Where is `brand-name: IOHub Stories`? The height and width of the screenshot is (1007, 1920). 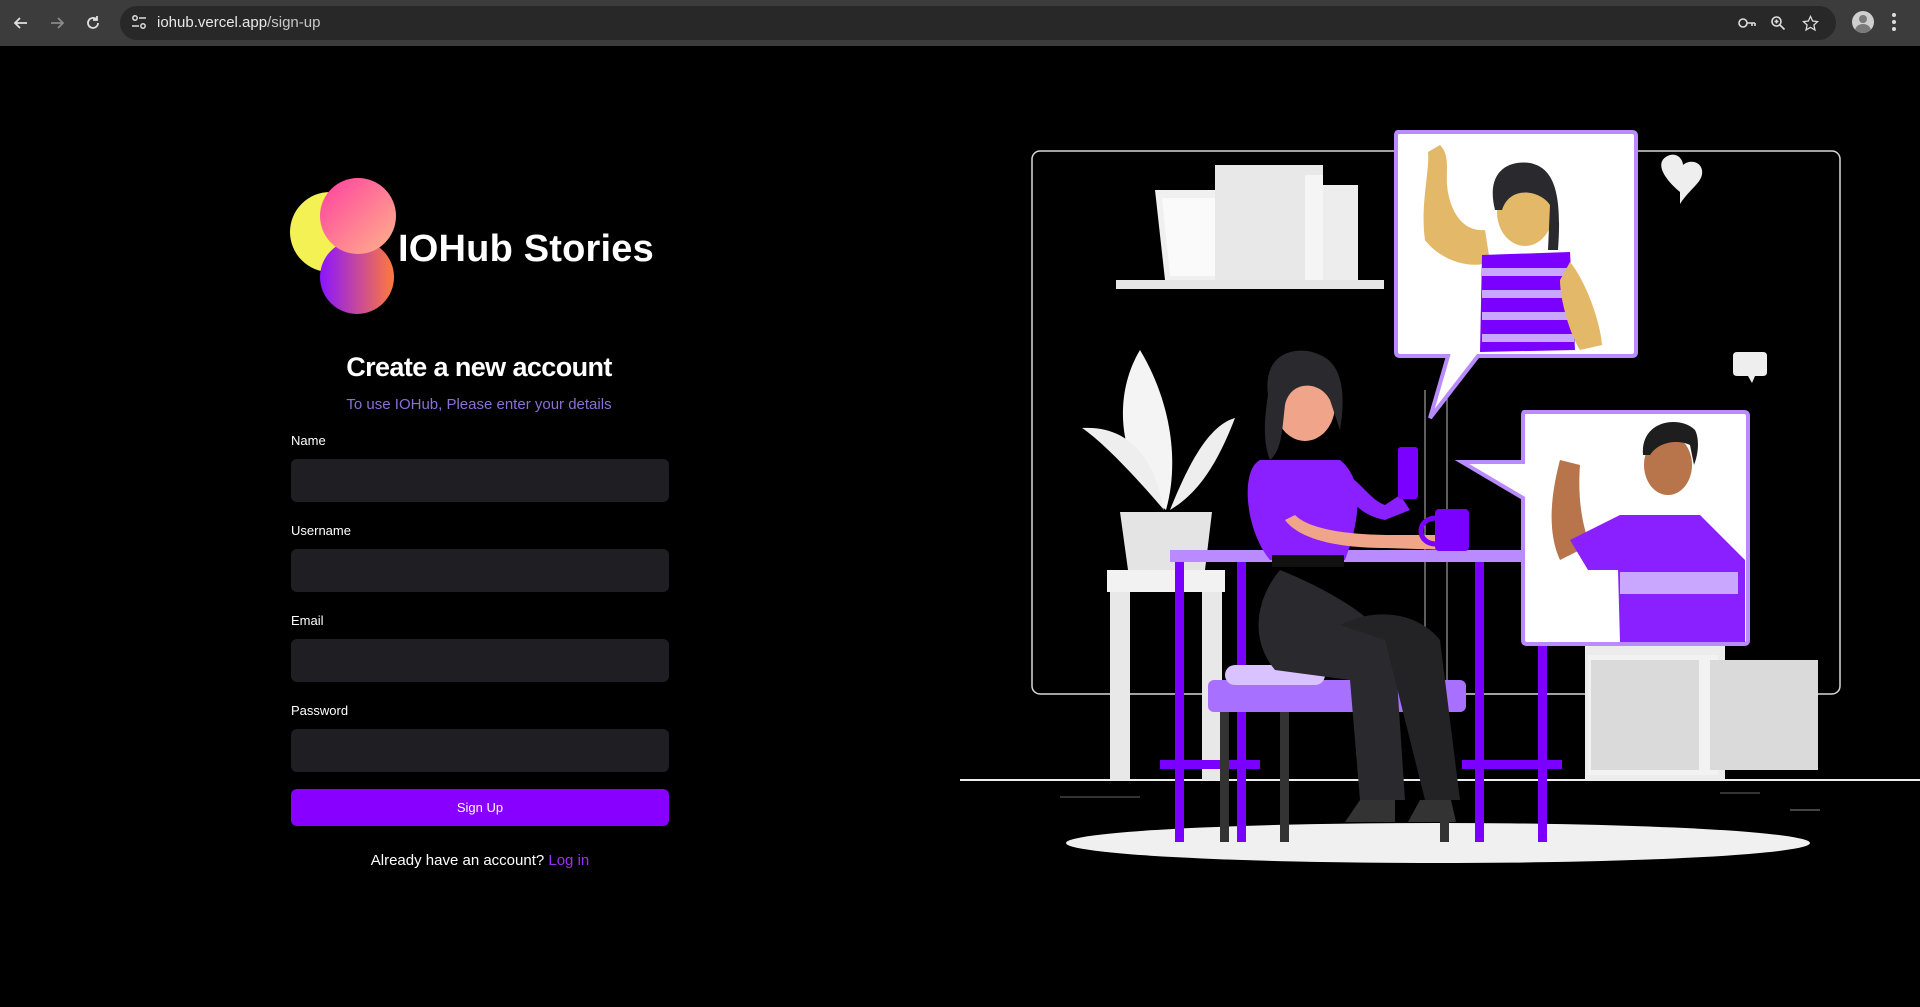
brand-name: IOHub Stories is located at coordinates (526, 249).